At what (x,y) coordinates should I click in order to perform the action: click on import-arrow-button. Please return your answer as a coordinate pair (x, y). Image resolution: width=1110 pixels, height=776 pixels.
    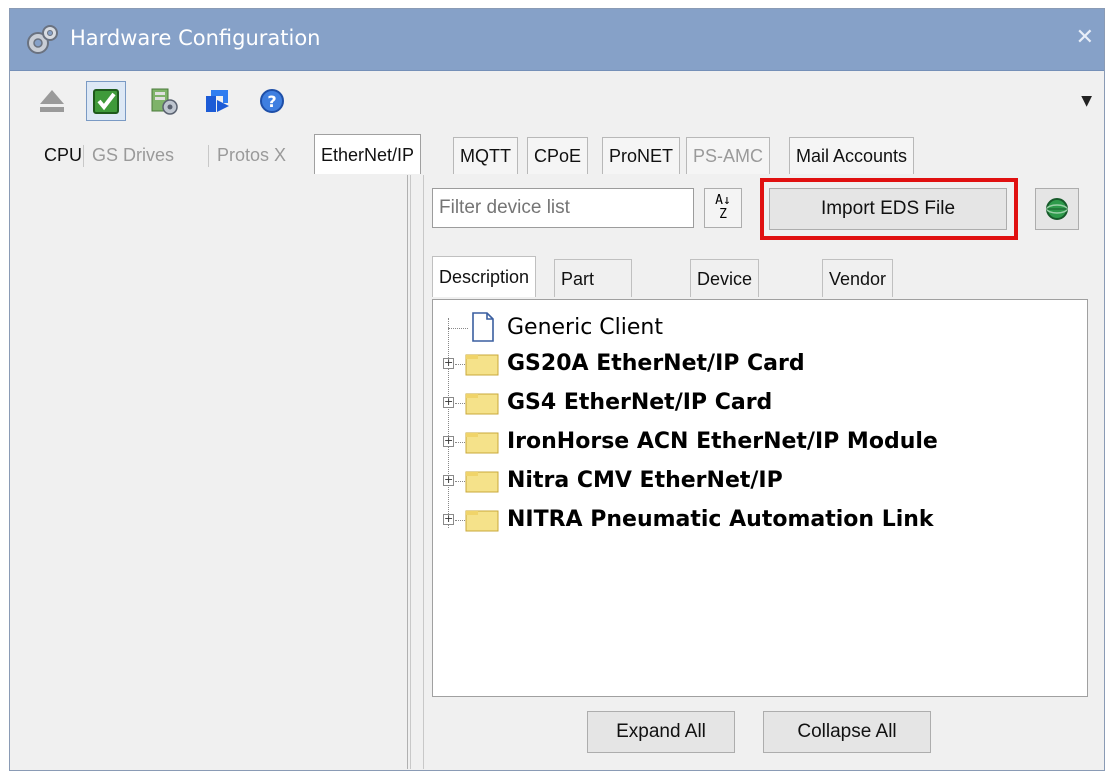
    Looking at the image, I should click on (218, 101).